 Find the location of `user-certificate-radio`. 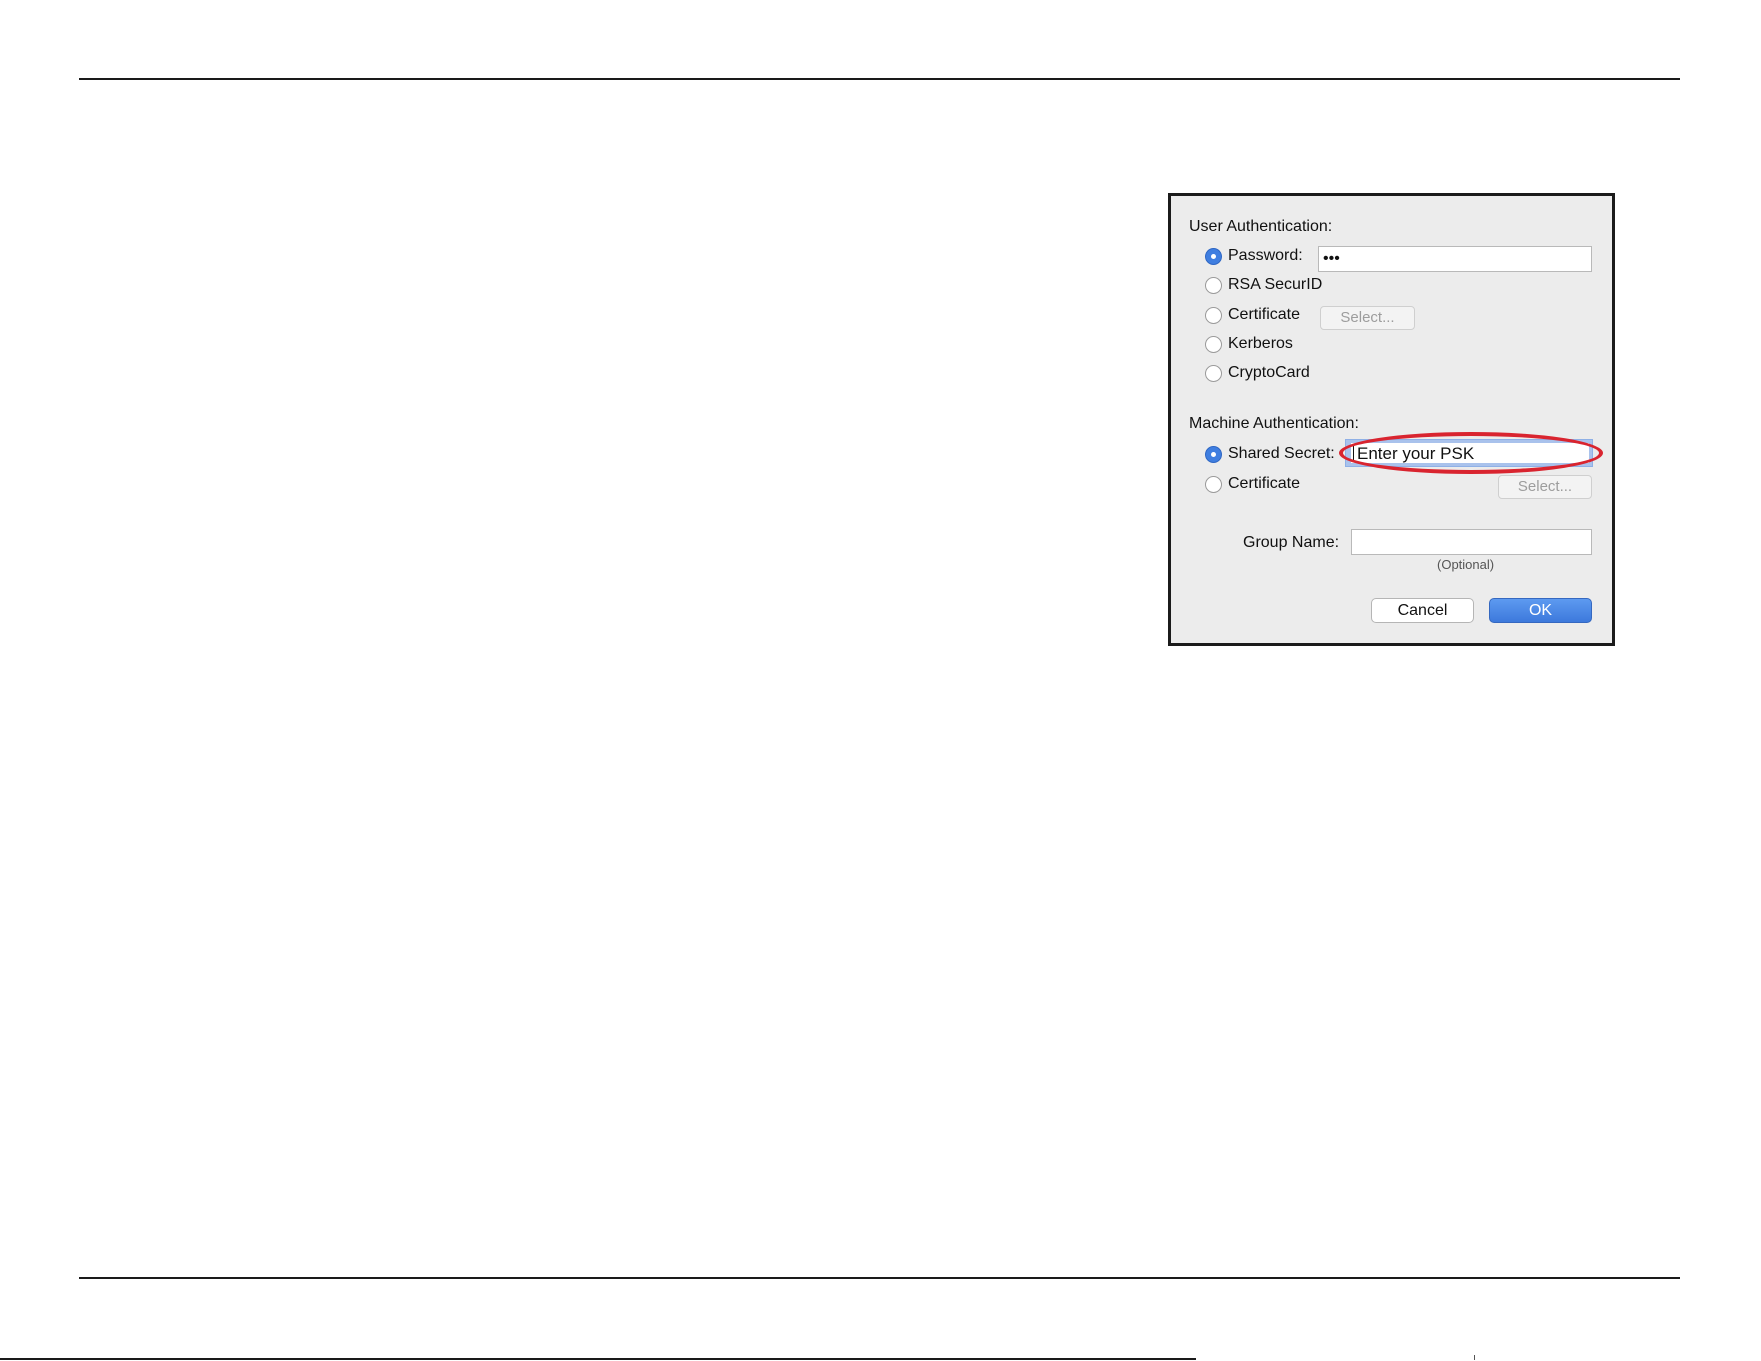

user-certificate-radio is located at coordinates (1213, 315).